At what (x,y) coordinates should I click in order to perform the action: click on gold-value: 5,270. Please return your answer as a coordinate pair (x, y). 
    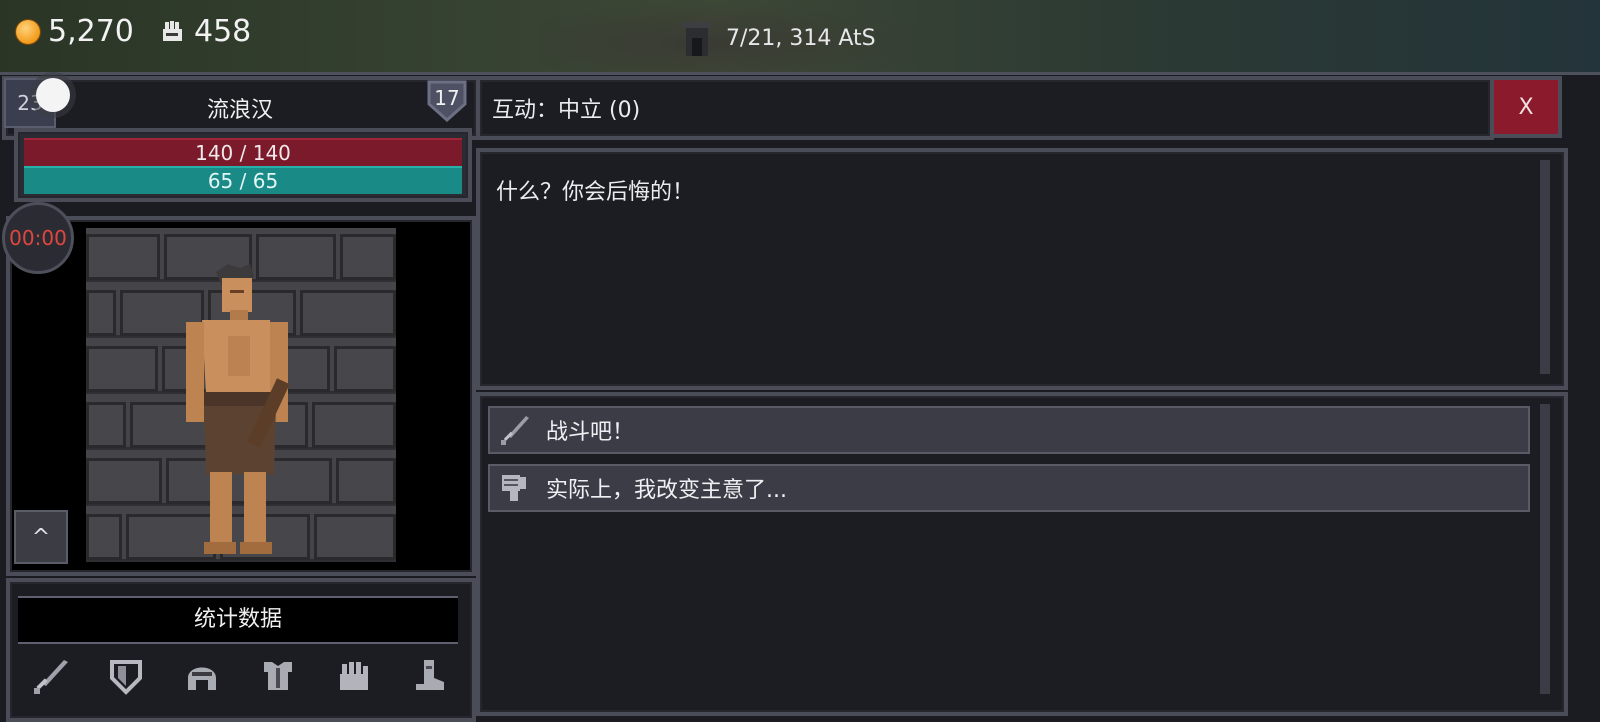
    Looking at the image, I should click on (91, 31).